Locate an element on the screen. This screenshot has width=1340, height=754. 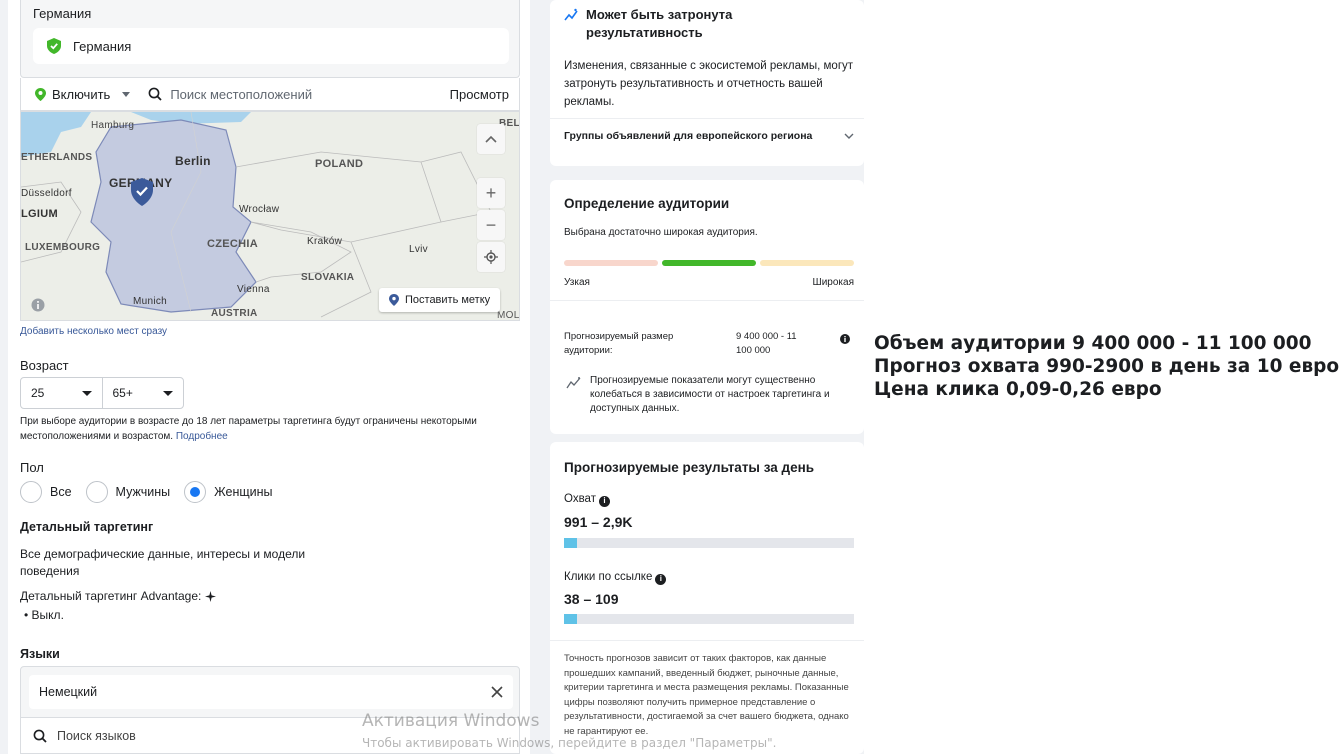
map-label: Vienna is located at coordinates (253, 289).